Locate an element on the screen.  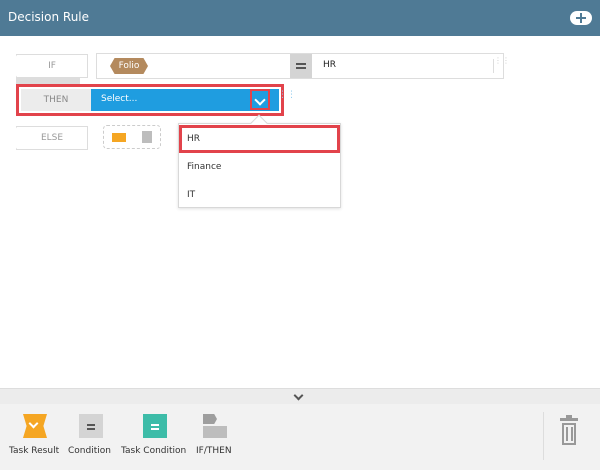
tool-task-result: Task Result is located at coordinates (35, 437).